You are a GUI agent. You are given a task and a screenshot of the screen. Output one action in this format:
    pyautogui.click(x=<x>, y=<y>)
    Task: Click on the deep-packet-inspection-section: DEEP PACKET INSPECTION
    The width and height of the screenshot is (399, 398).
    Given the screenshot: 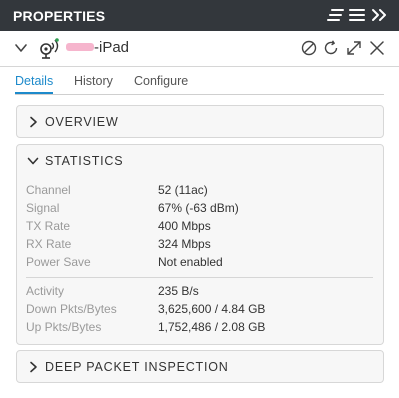 What is the action you would take?
    pyautogui.click(x=200, y=366)
    